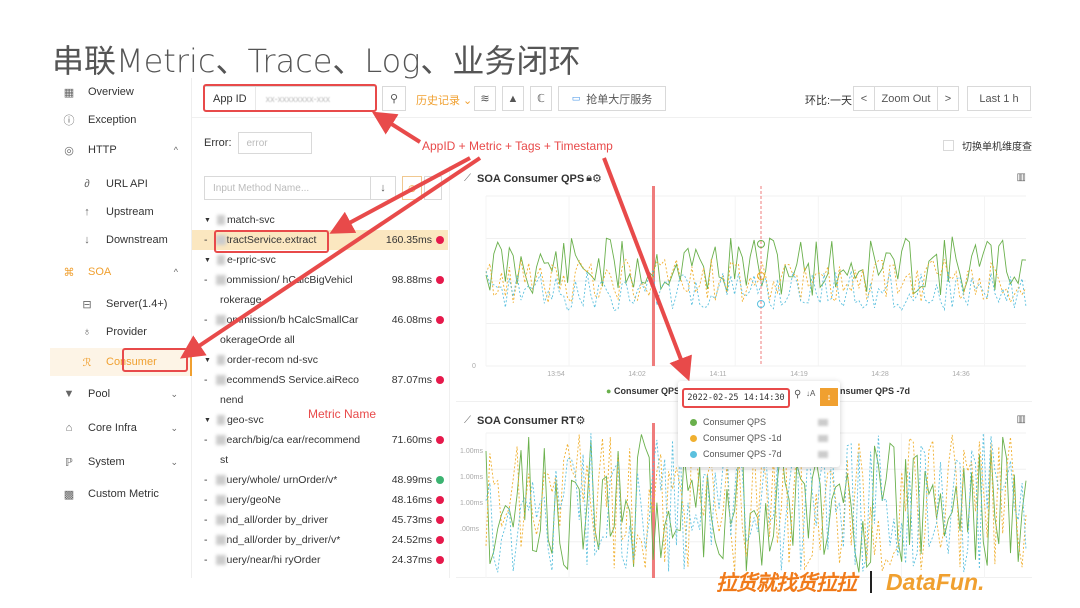  I want to click on method-name: uery/geoNe, so click(253, 500).